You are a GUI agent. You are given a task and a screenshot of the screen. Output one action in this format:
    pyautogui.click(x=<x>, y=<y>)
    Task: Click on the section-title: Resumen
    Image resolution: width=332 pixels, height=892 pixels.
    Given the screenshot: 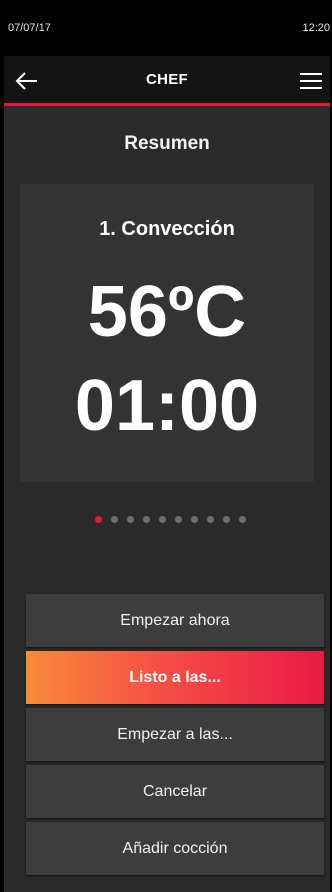 What is the action you would take?
    pyautogui.click(x=167, y=143)
    